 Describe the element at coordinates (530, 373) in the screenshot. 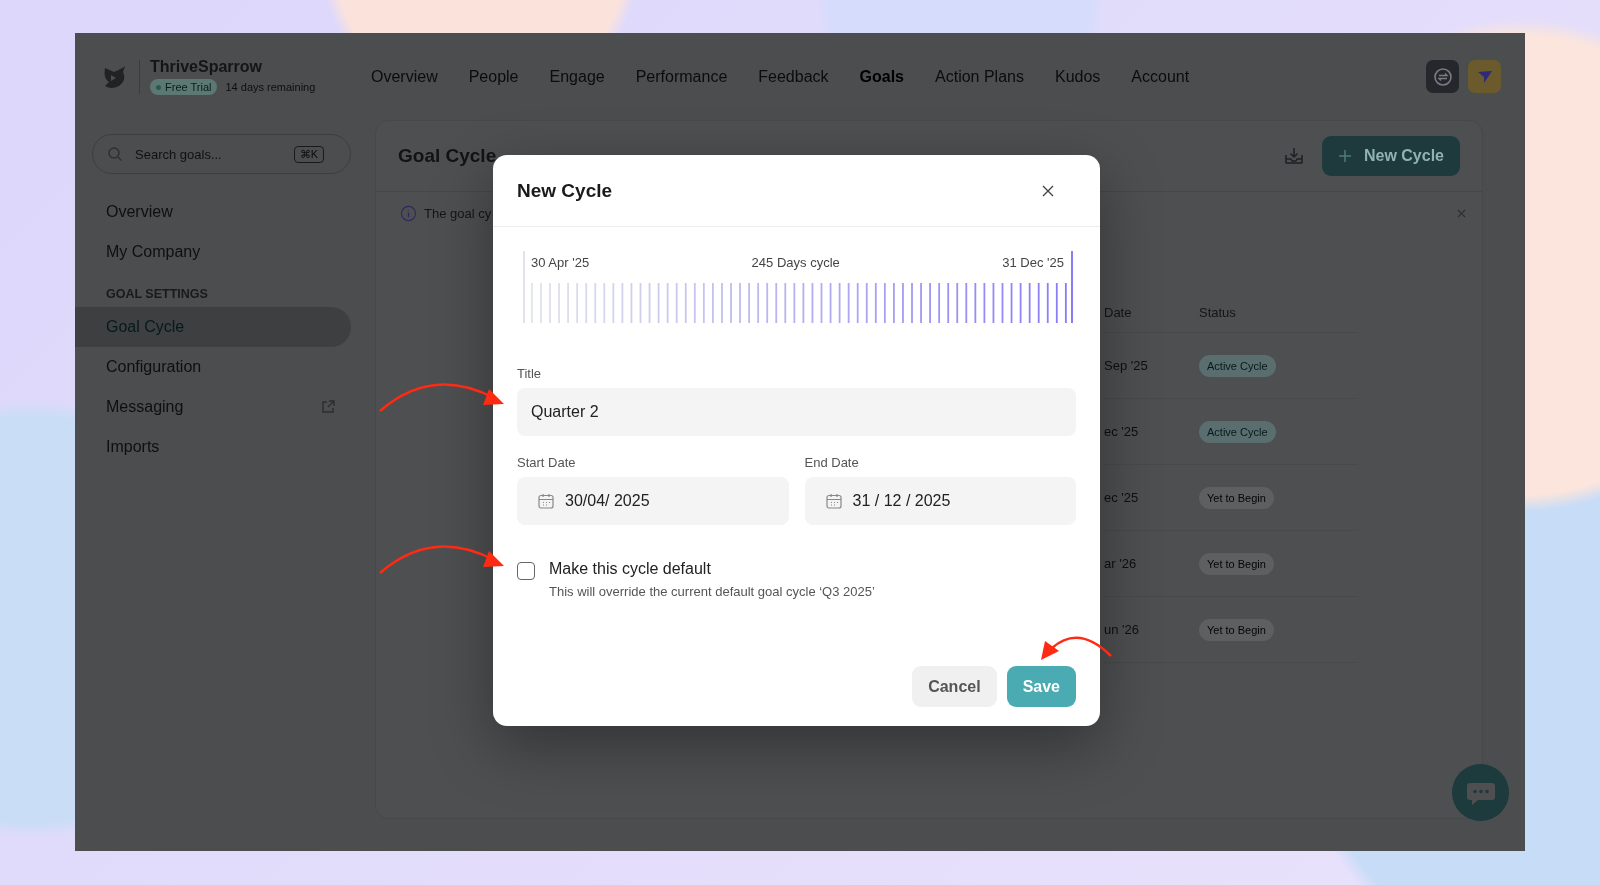

I see `field-label: Title` at that location.